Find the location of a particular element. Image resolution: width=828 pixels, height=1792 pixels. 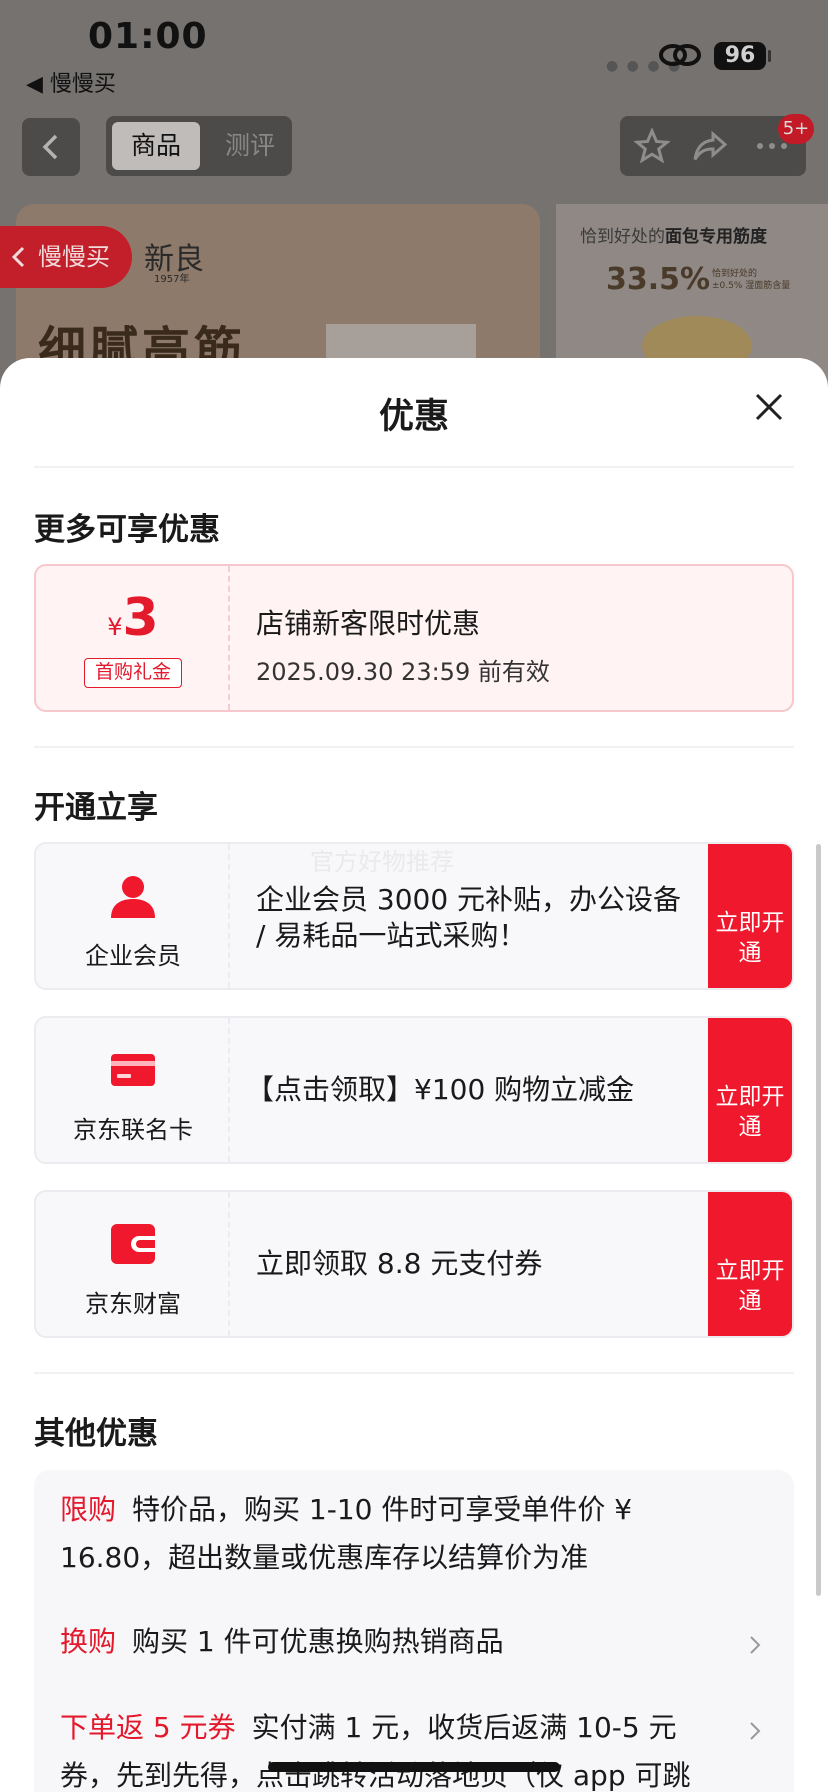

tab-review: 测评 is located at coordinates (250, 146).